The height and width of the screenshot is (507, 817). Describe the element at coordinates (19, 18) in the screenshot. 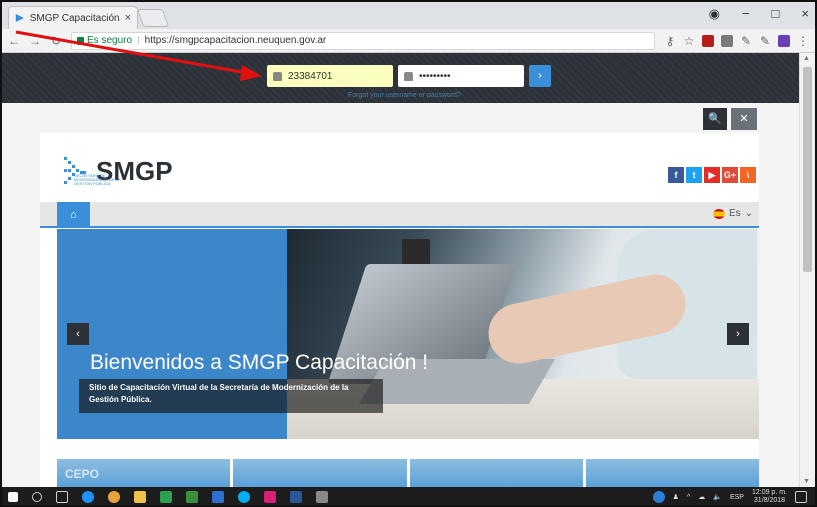

I see `smgp-favicon-icon` at that location.